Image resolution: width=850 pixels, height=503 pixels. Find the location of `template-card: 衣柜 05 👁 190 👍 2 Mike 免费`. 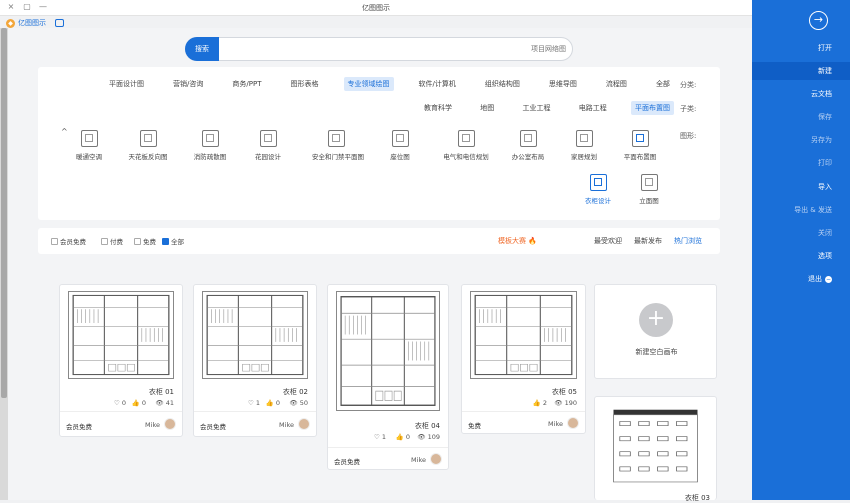

template-card: 衣柜 05 👁 190 👍 2 Mike 免费 is located at coordinates (523, 359).